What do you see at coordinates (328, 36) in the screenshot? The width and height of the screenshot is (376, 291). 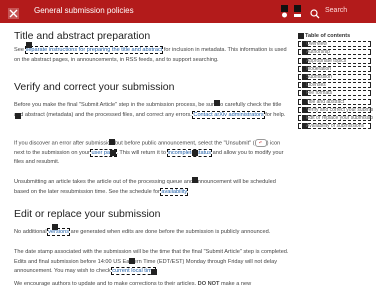 I see `toc-title: Table of contents` at bounding box center [328, 36].